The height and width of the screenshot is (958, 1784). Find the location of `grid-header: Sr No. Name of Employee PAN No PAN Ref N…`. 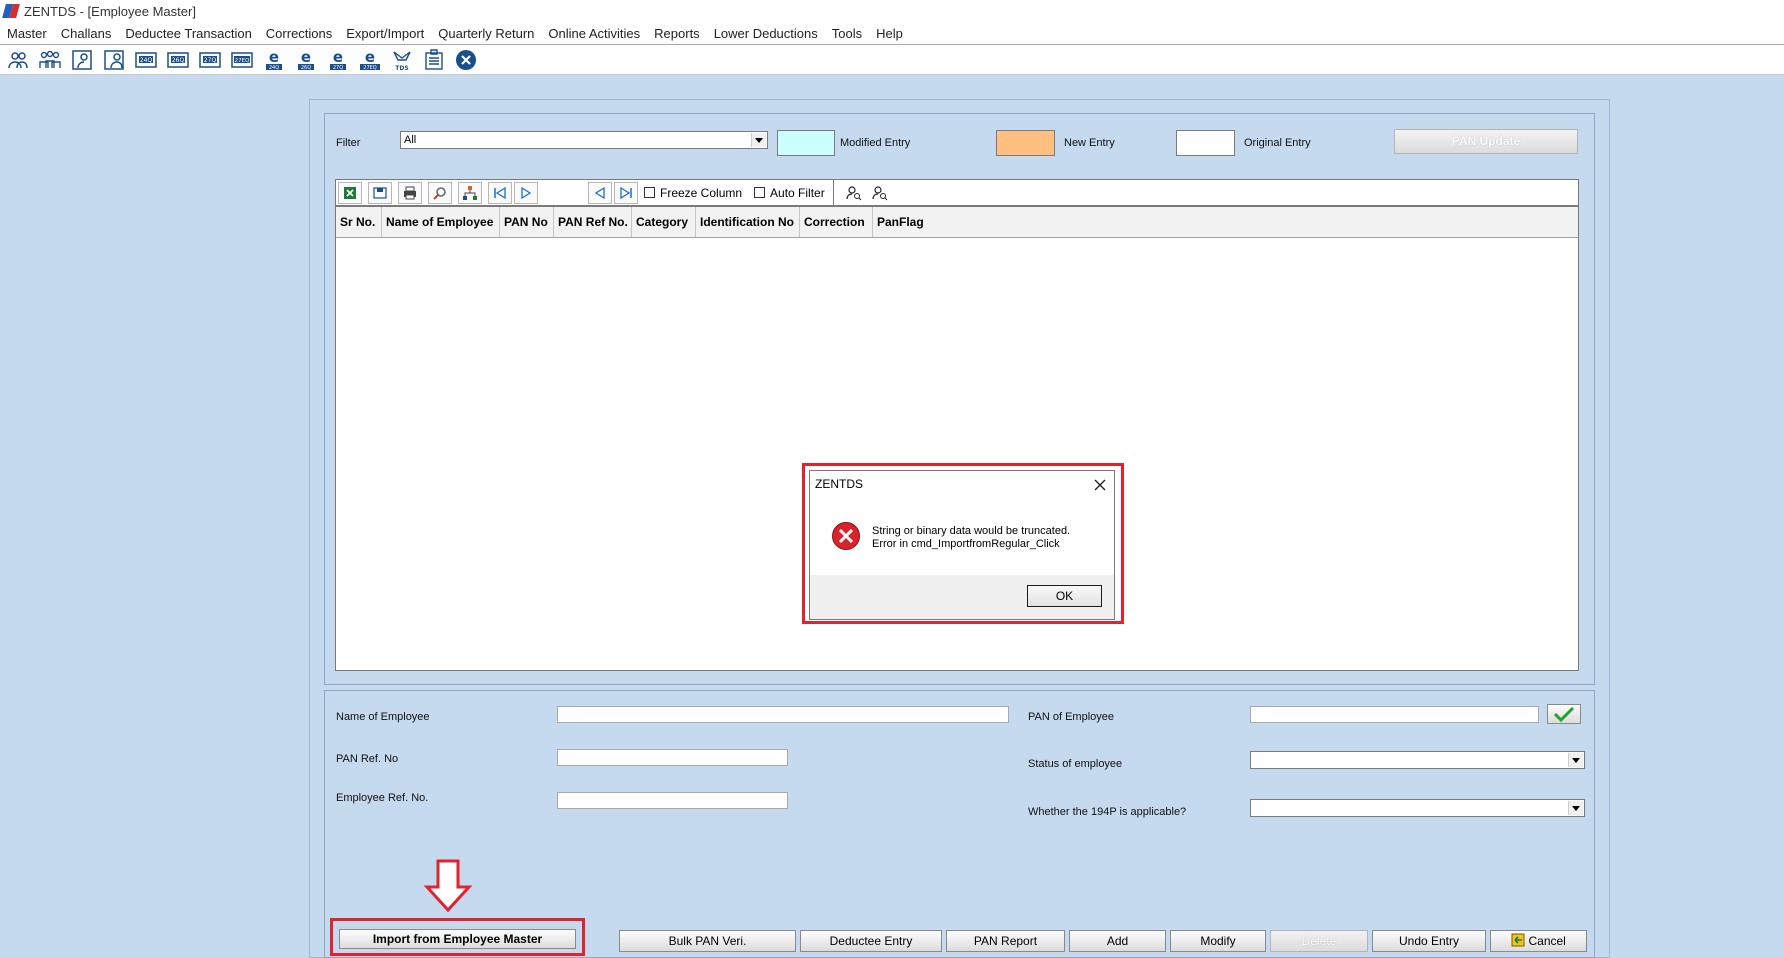

grid-header: Sr No. Name of Employee PAN No PAN Ref N… is located at coordinates (957, 222).